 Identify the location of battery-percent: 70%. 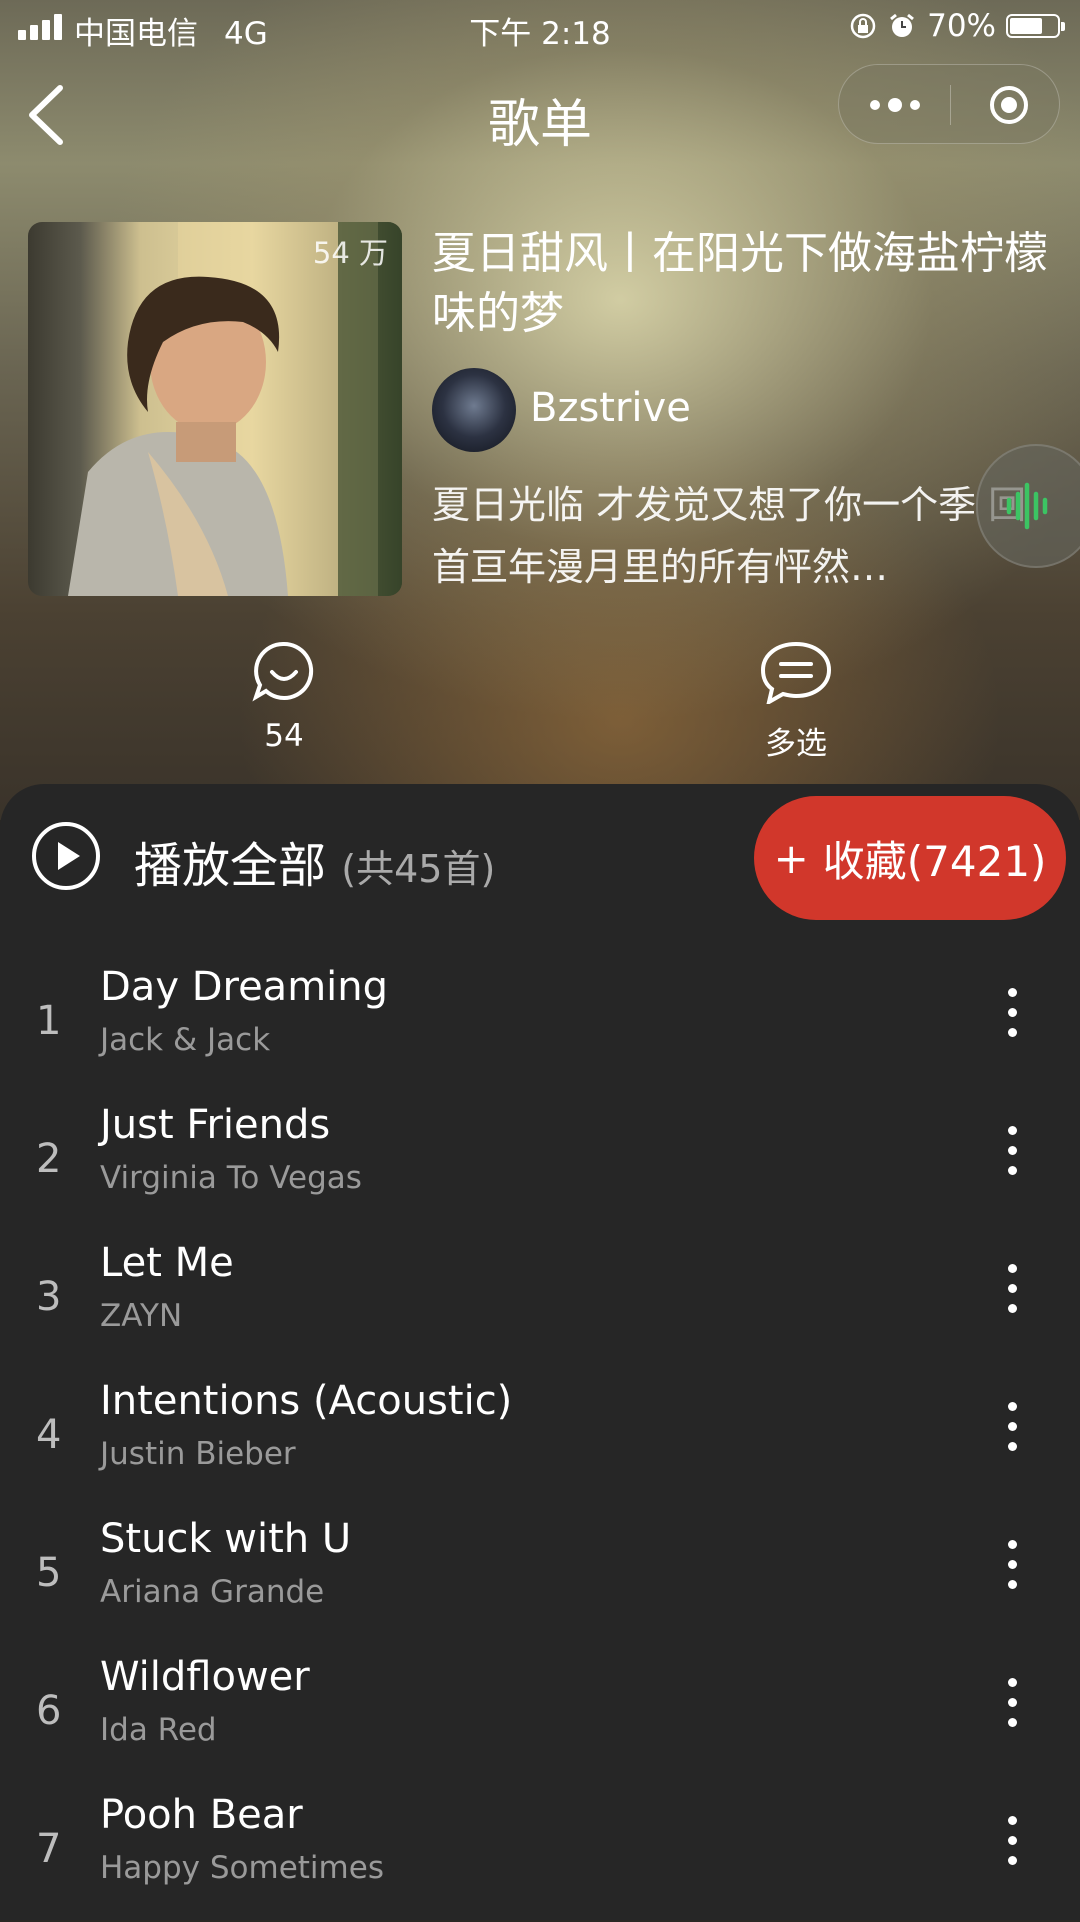
(961, 26).